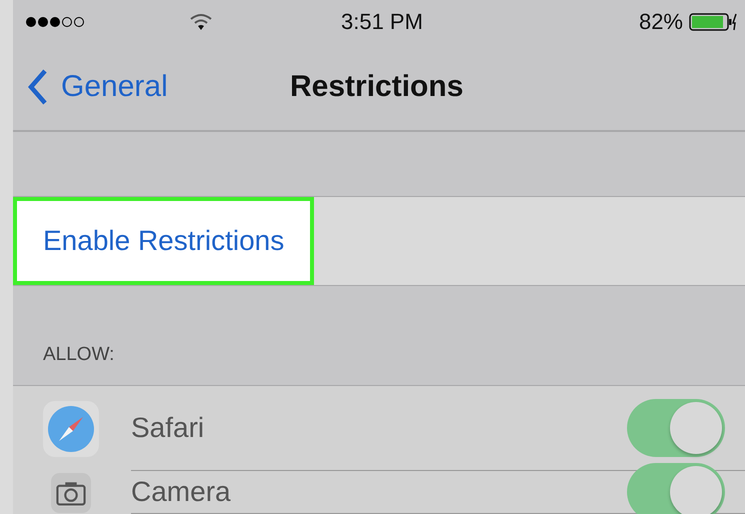 This screenshot has width=745, height=514. Describe the element at coordinates (181, 492) in the screenshot. I see `row-label: Camera` at that location.